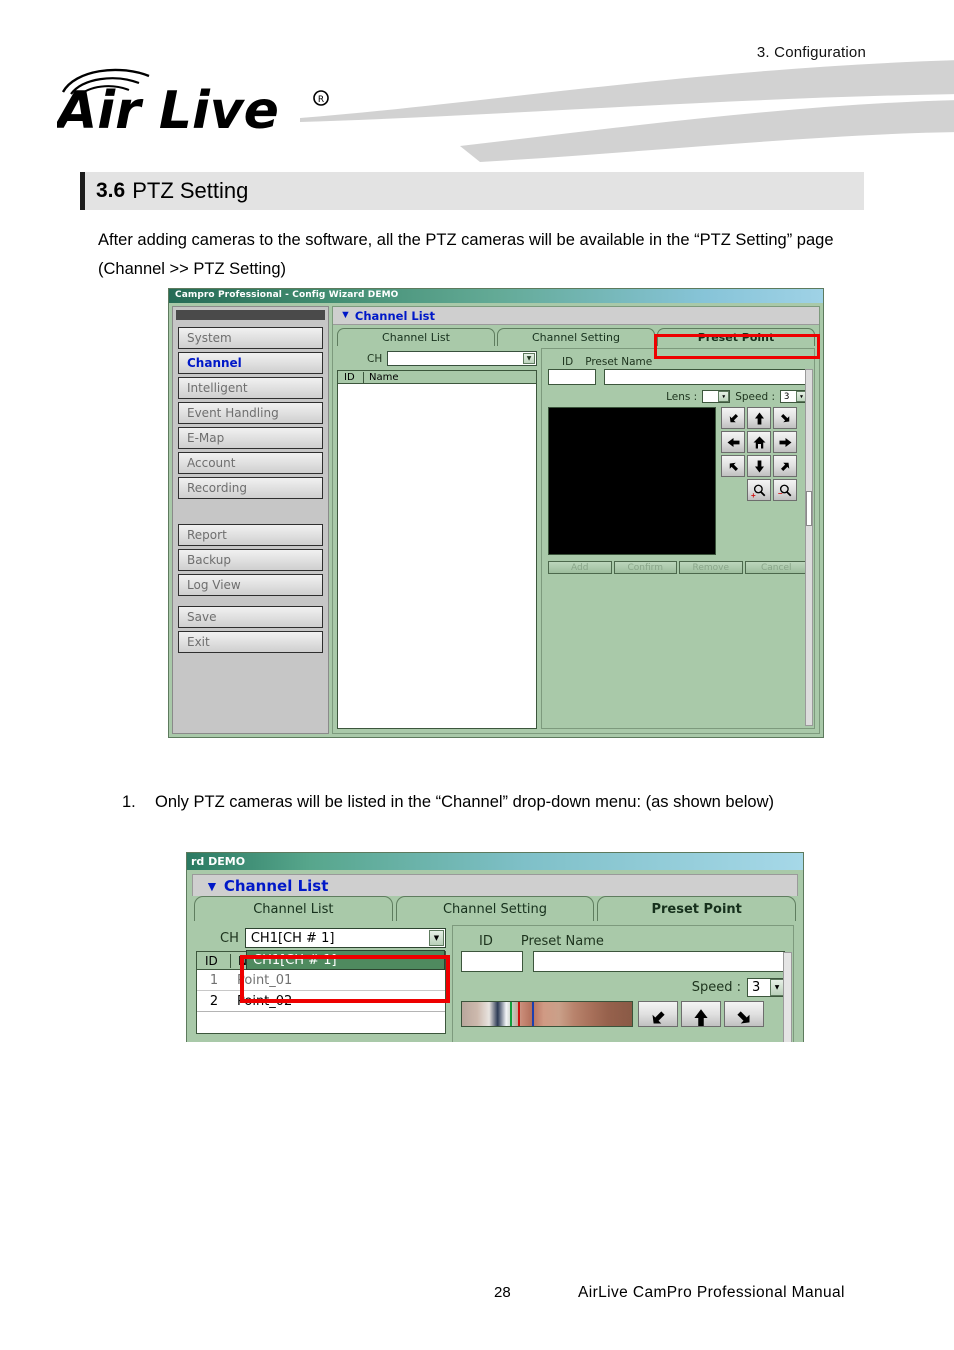  What do you see at coordinates (780, 493) in the screenshot?
I see `minus-sign: –` at bounding box center [780, 493].